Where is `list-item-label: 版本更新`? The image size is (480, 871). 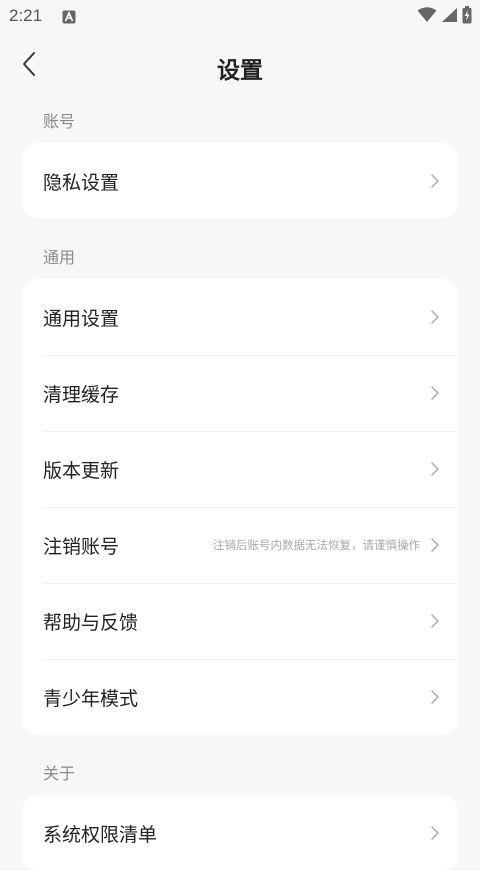 list-item-label: 版本更新 is located at coordinates (81, 470).